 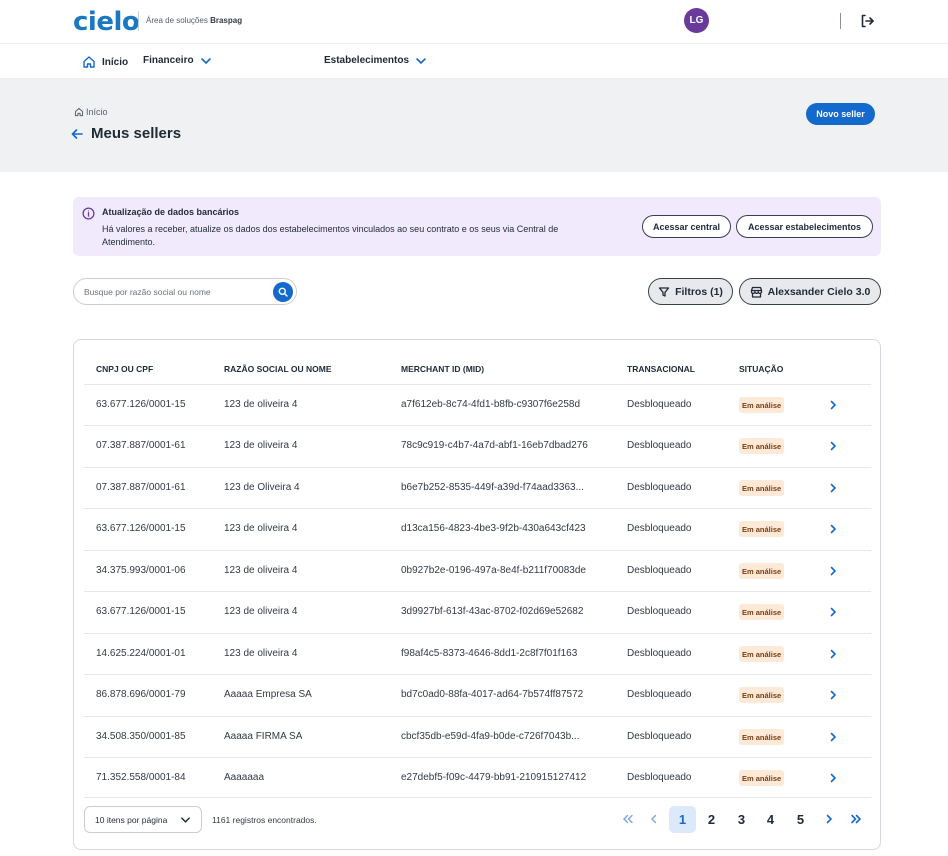 I want to click on filter-icon, so click(x=664, y=291).